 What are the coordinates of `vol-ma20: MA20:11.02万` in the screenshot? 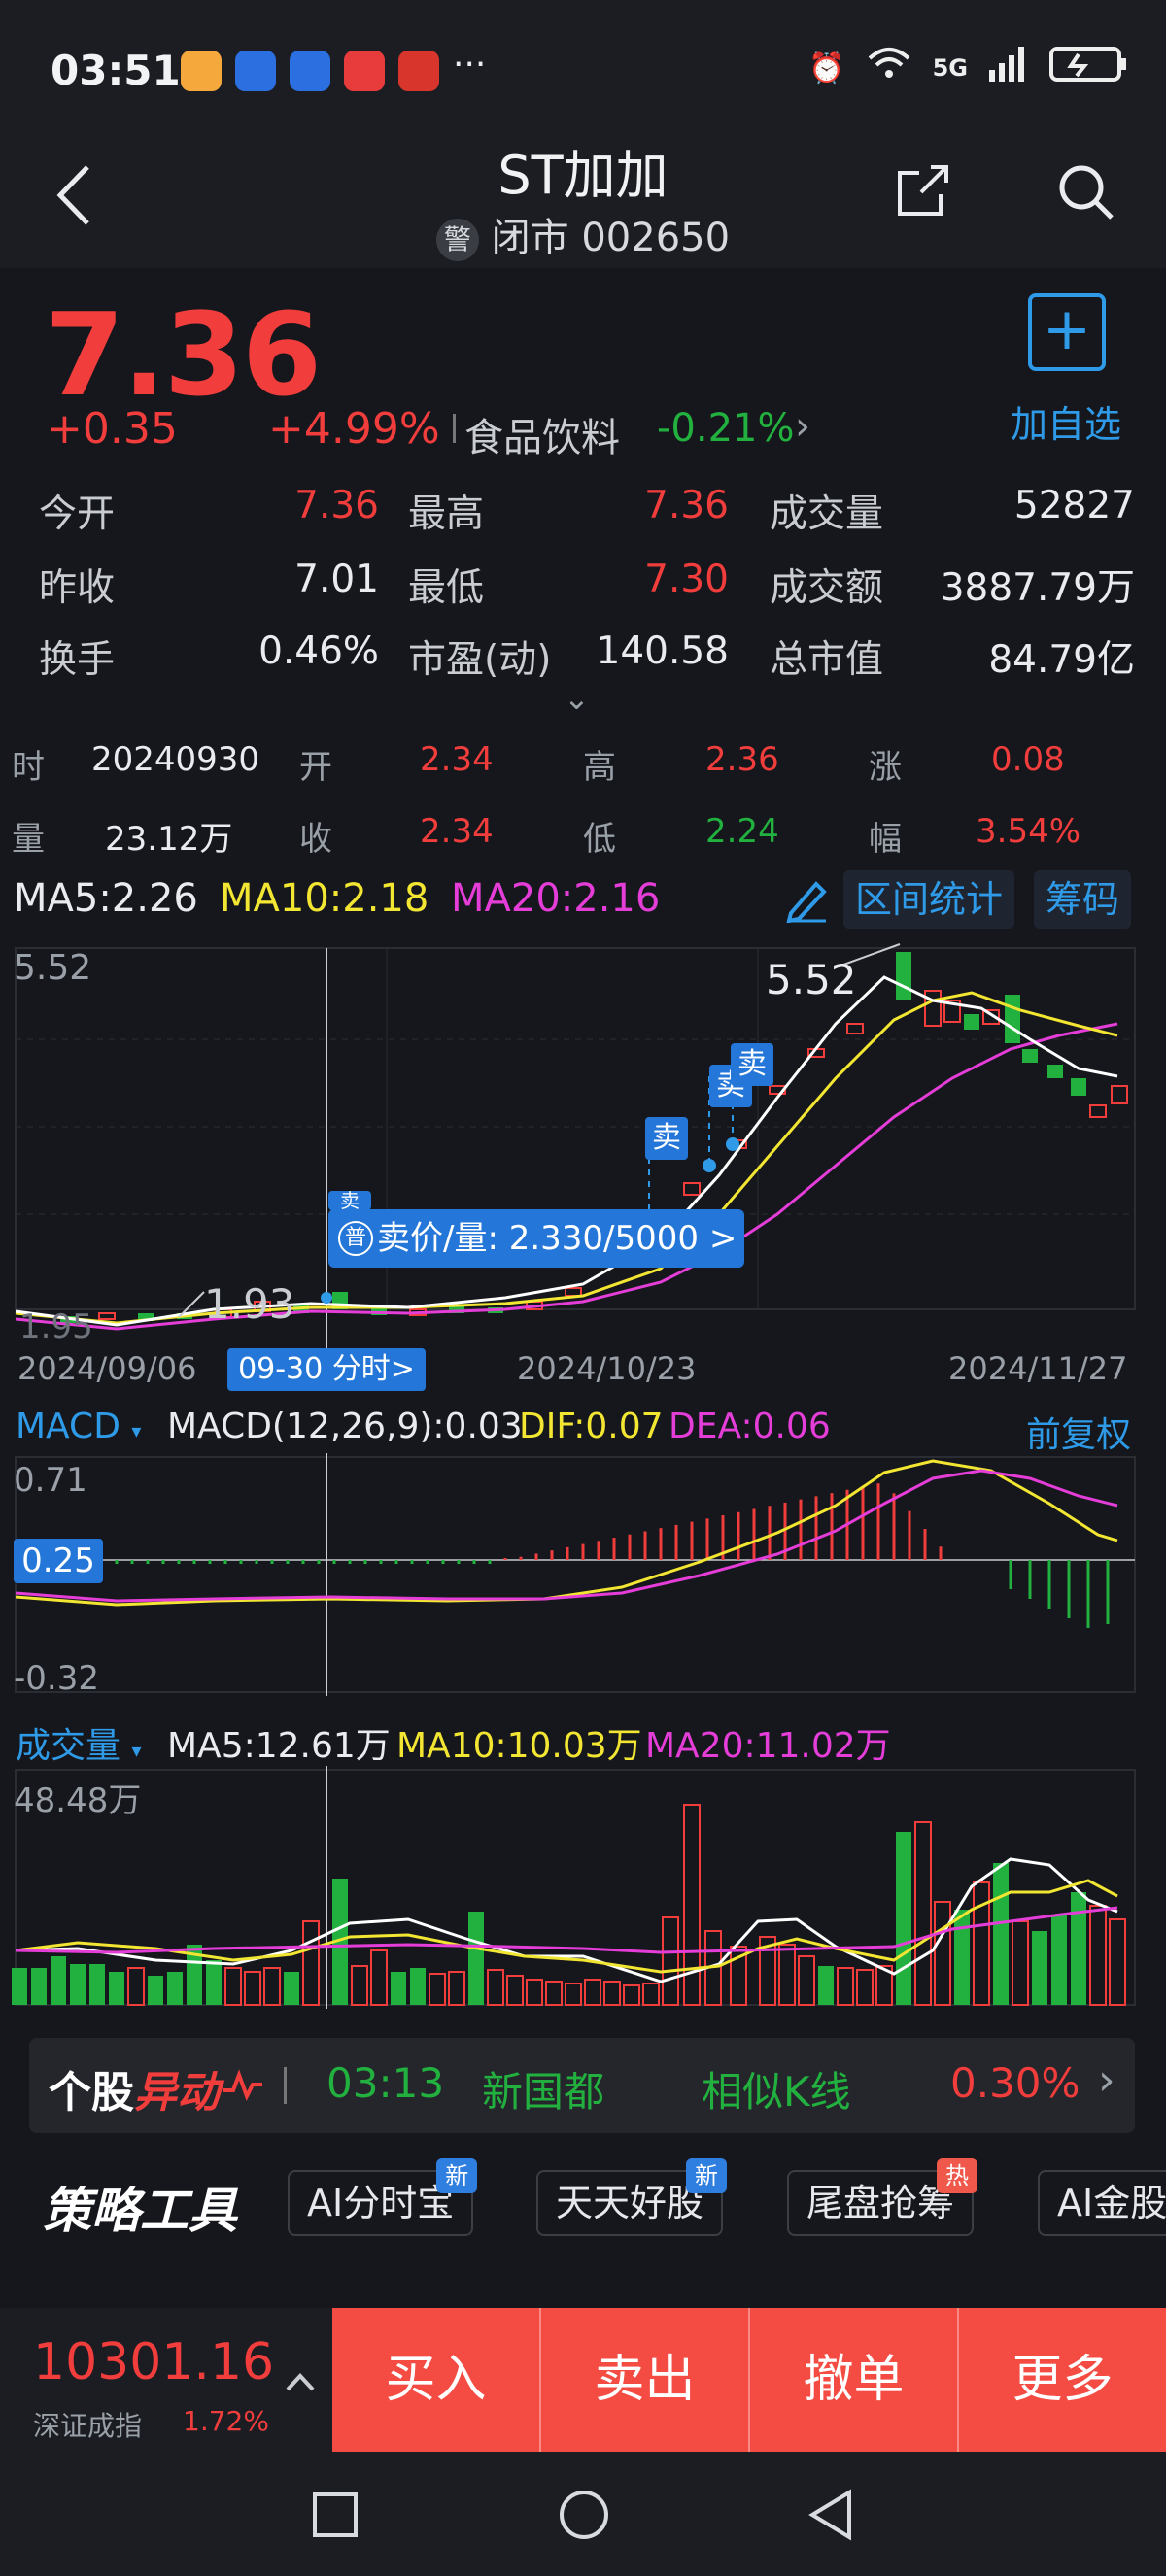 It's located at (768, 1746).